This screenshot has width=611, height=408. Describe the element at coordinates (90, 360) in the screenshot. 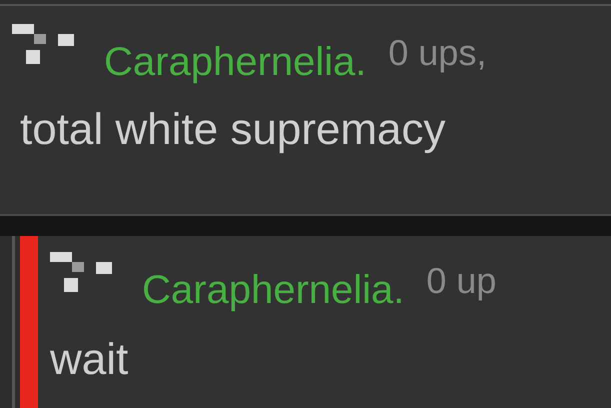

I see `comment-text: wait` at that location.